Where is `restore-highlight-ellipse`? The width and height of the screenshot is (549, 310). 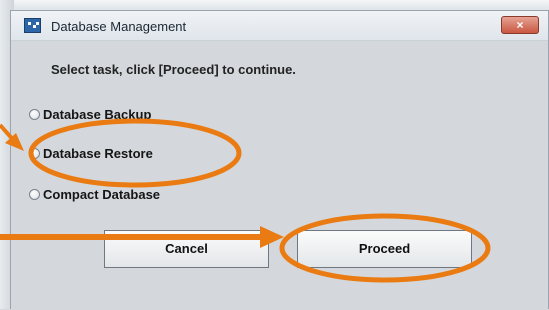 restore-highlight-ellipse is located at coordinates (135, 153).